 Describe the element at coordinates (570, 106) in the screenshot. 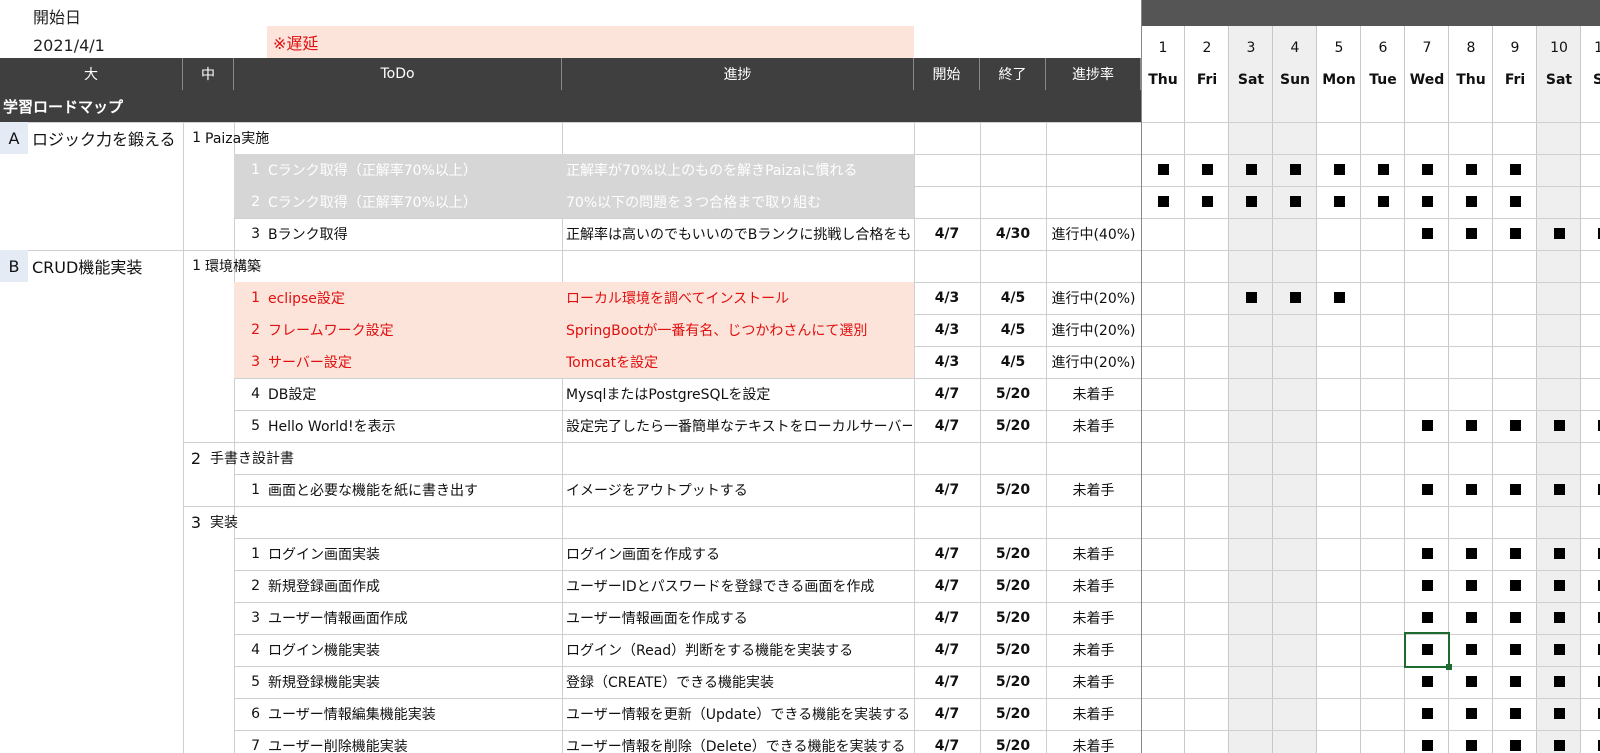

I see `section-title-row: 学習ロードマップ` at that location.